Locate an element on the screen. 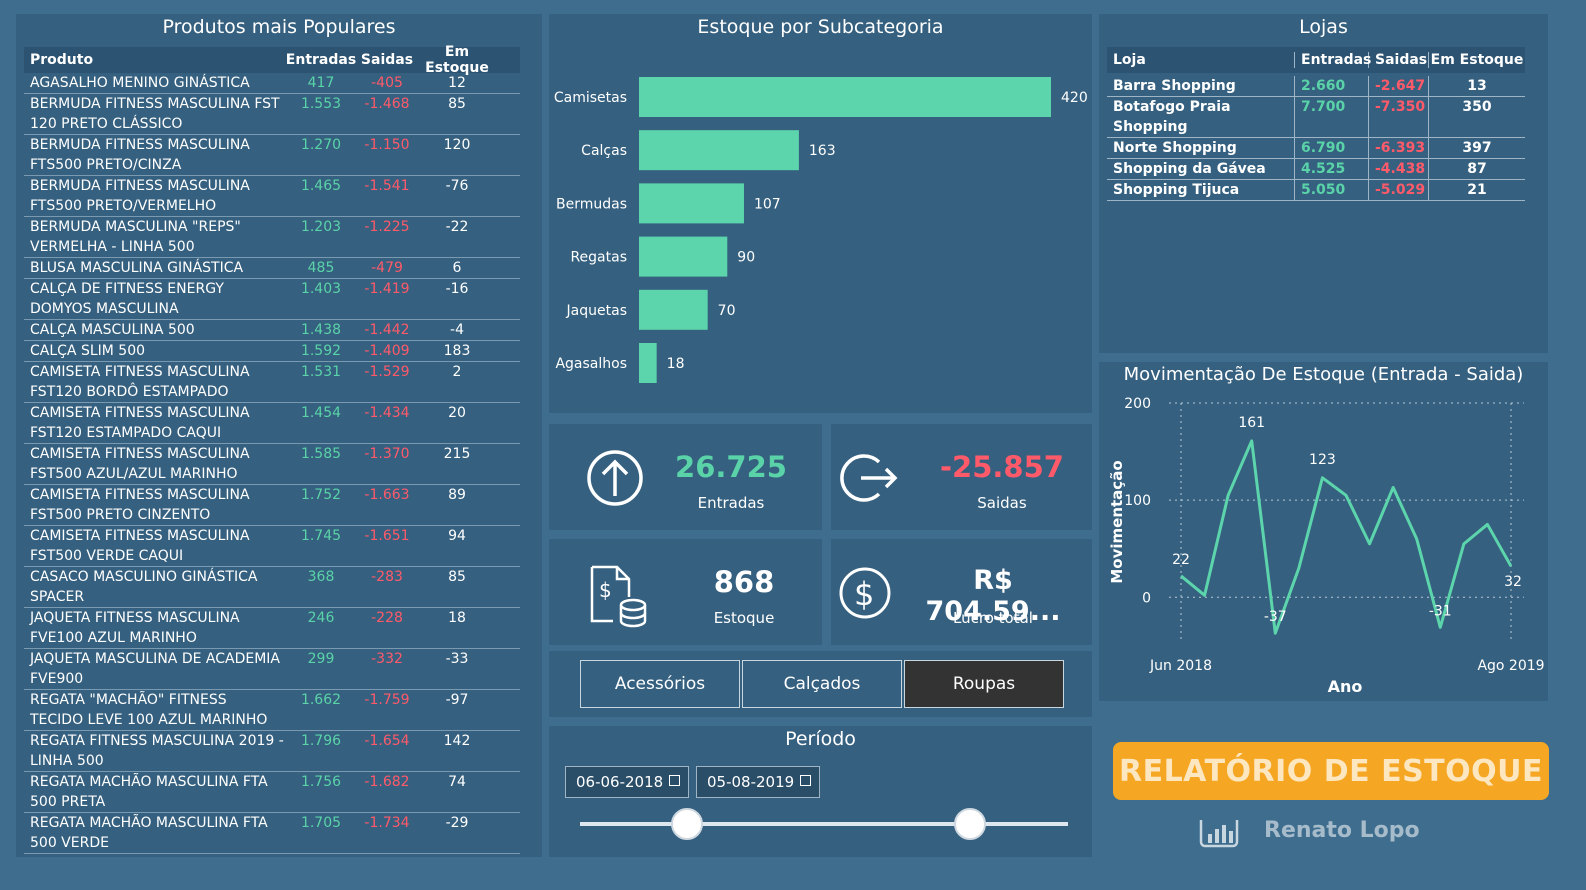  product-saidas: -1.442 is located at coordinates (387, 330).